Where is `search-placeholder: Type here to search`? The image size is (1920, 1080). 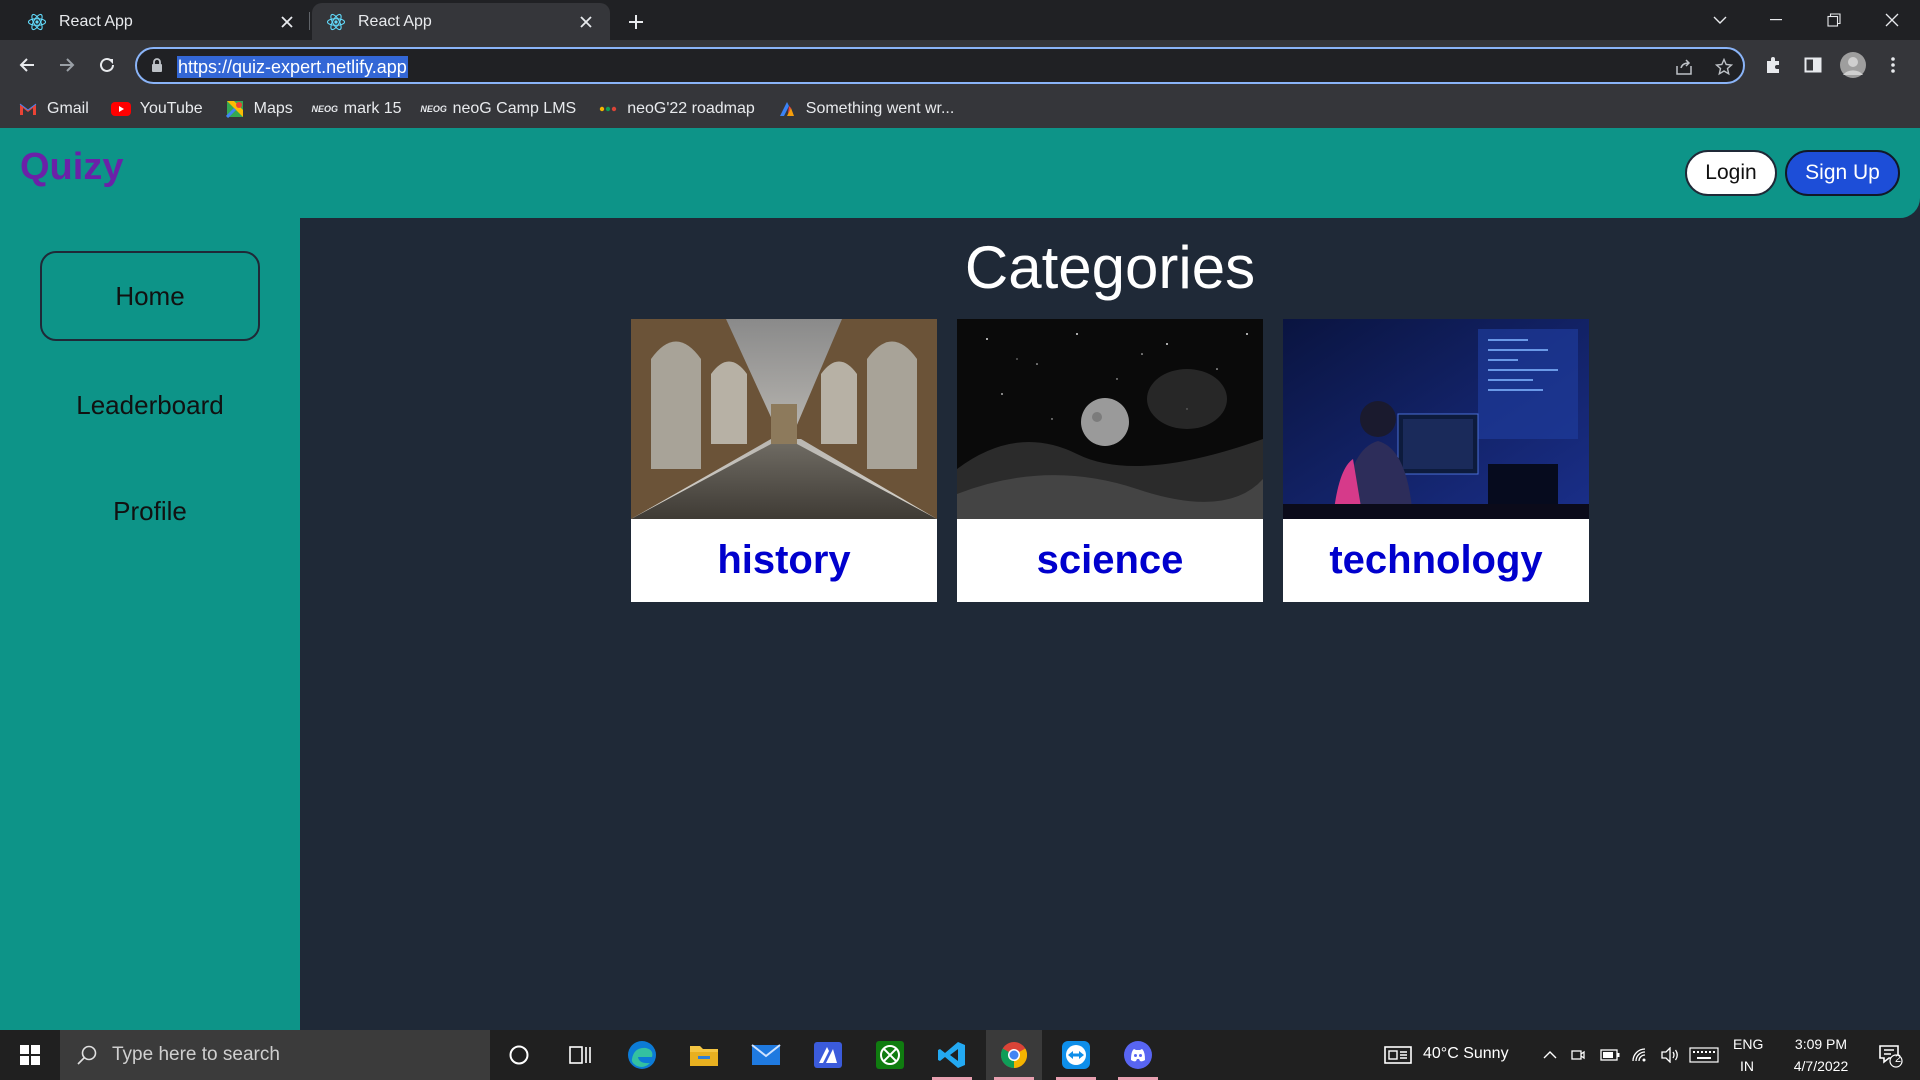 search-placeholder: Type here to search is located at coordinates (196, 1054).